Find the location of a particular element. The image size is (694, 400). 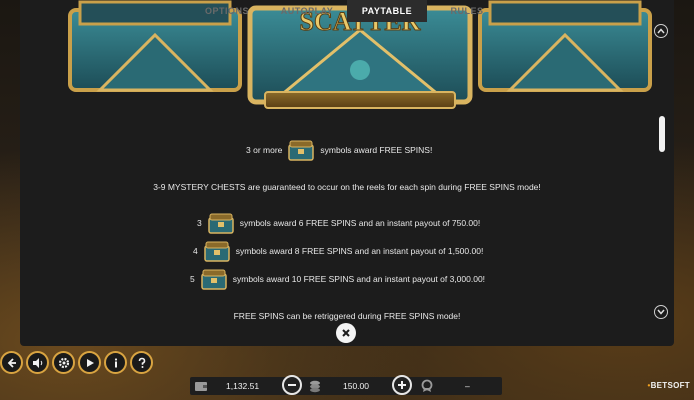

settings-icon is located at coordinates (63, 362).